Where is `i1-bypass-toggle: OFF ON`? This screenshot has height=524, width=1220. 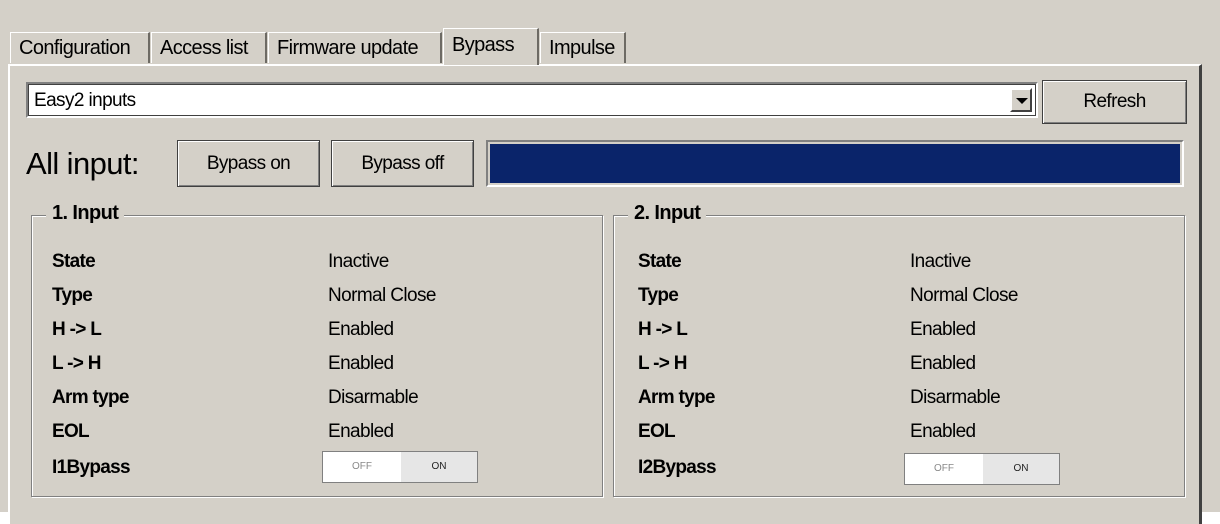 i1-bypass-toggle: OFF ON is located at coordinates (400, 467).